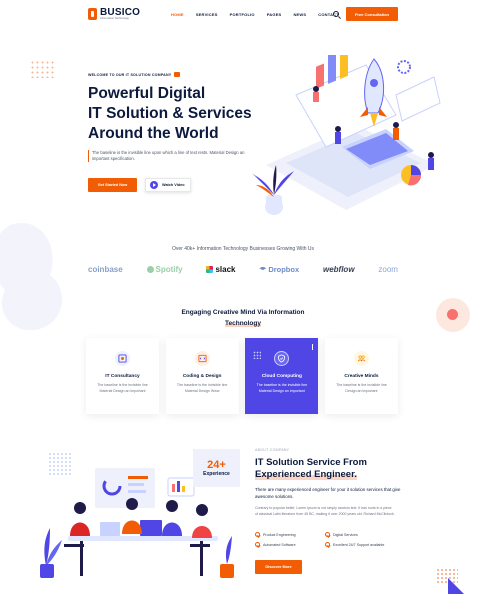  Describe the element at coordinates (312, 347) in the screenshot. I see `more-icon` at that location.